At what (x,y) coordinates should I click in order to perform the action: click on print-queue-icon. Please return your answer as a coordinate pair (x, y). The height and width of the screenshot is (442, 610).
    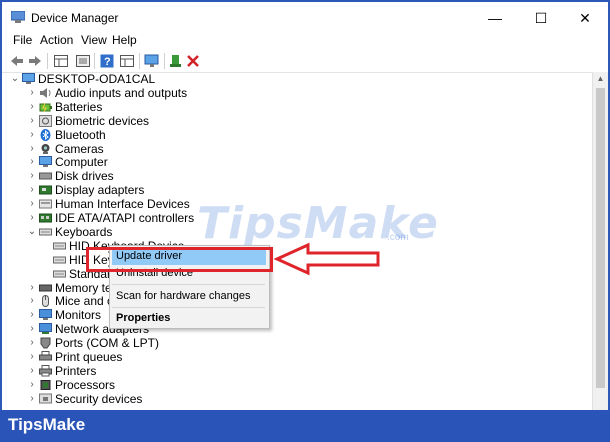
    Looking at the image, I should click on (45, 357).